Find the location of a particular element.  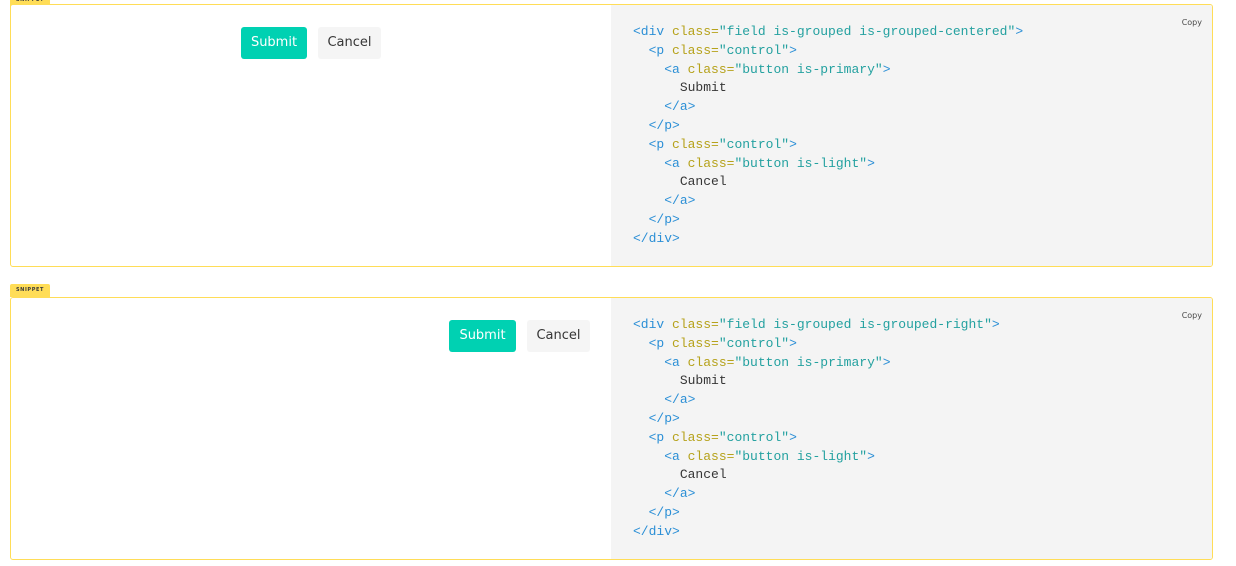

button-group-right: Submit Cancel is located at coordinates (519, 336).